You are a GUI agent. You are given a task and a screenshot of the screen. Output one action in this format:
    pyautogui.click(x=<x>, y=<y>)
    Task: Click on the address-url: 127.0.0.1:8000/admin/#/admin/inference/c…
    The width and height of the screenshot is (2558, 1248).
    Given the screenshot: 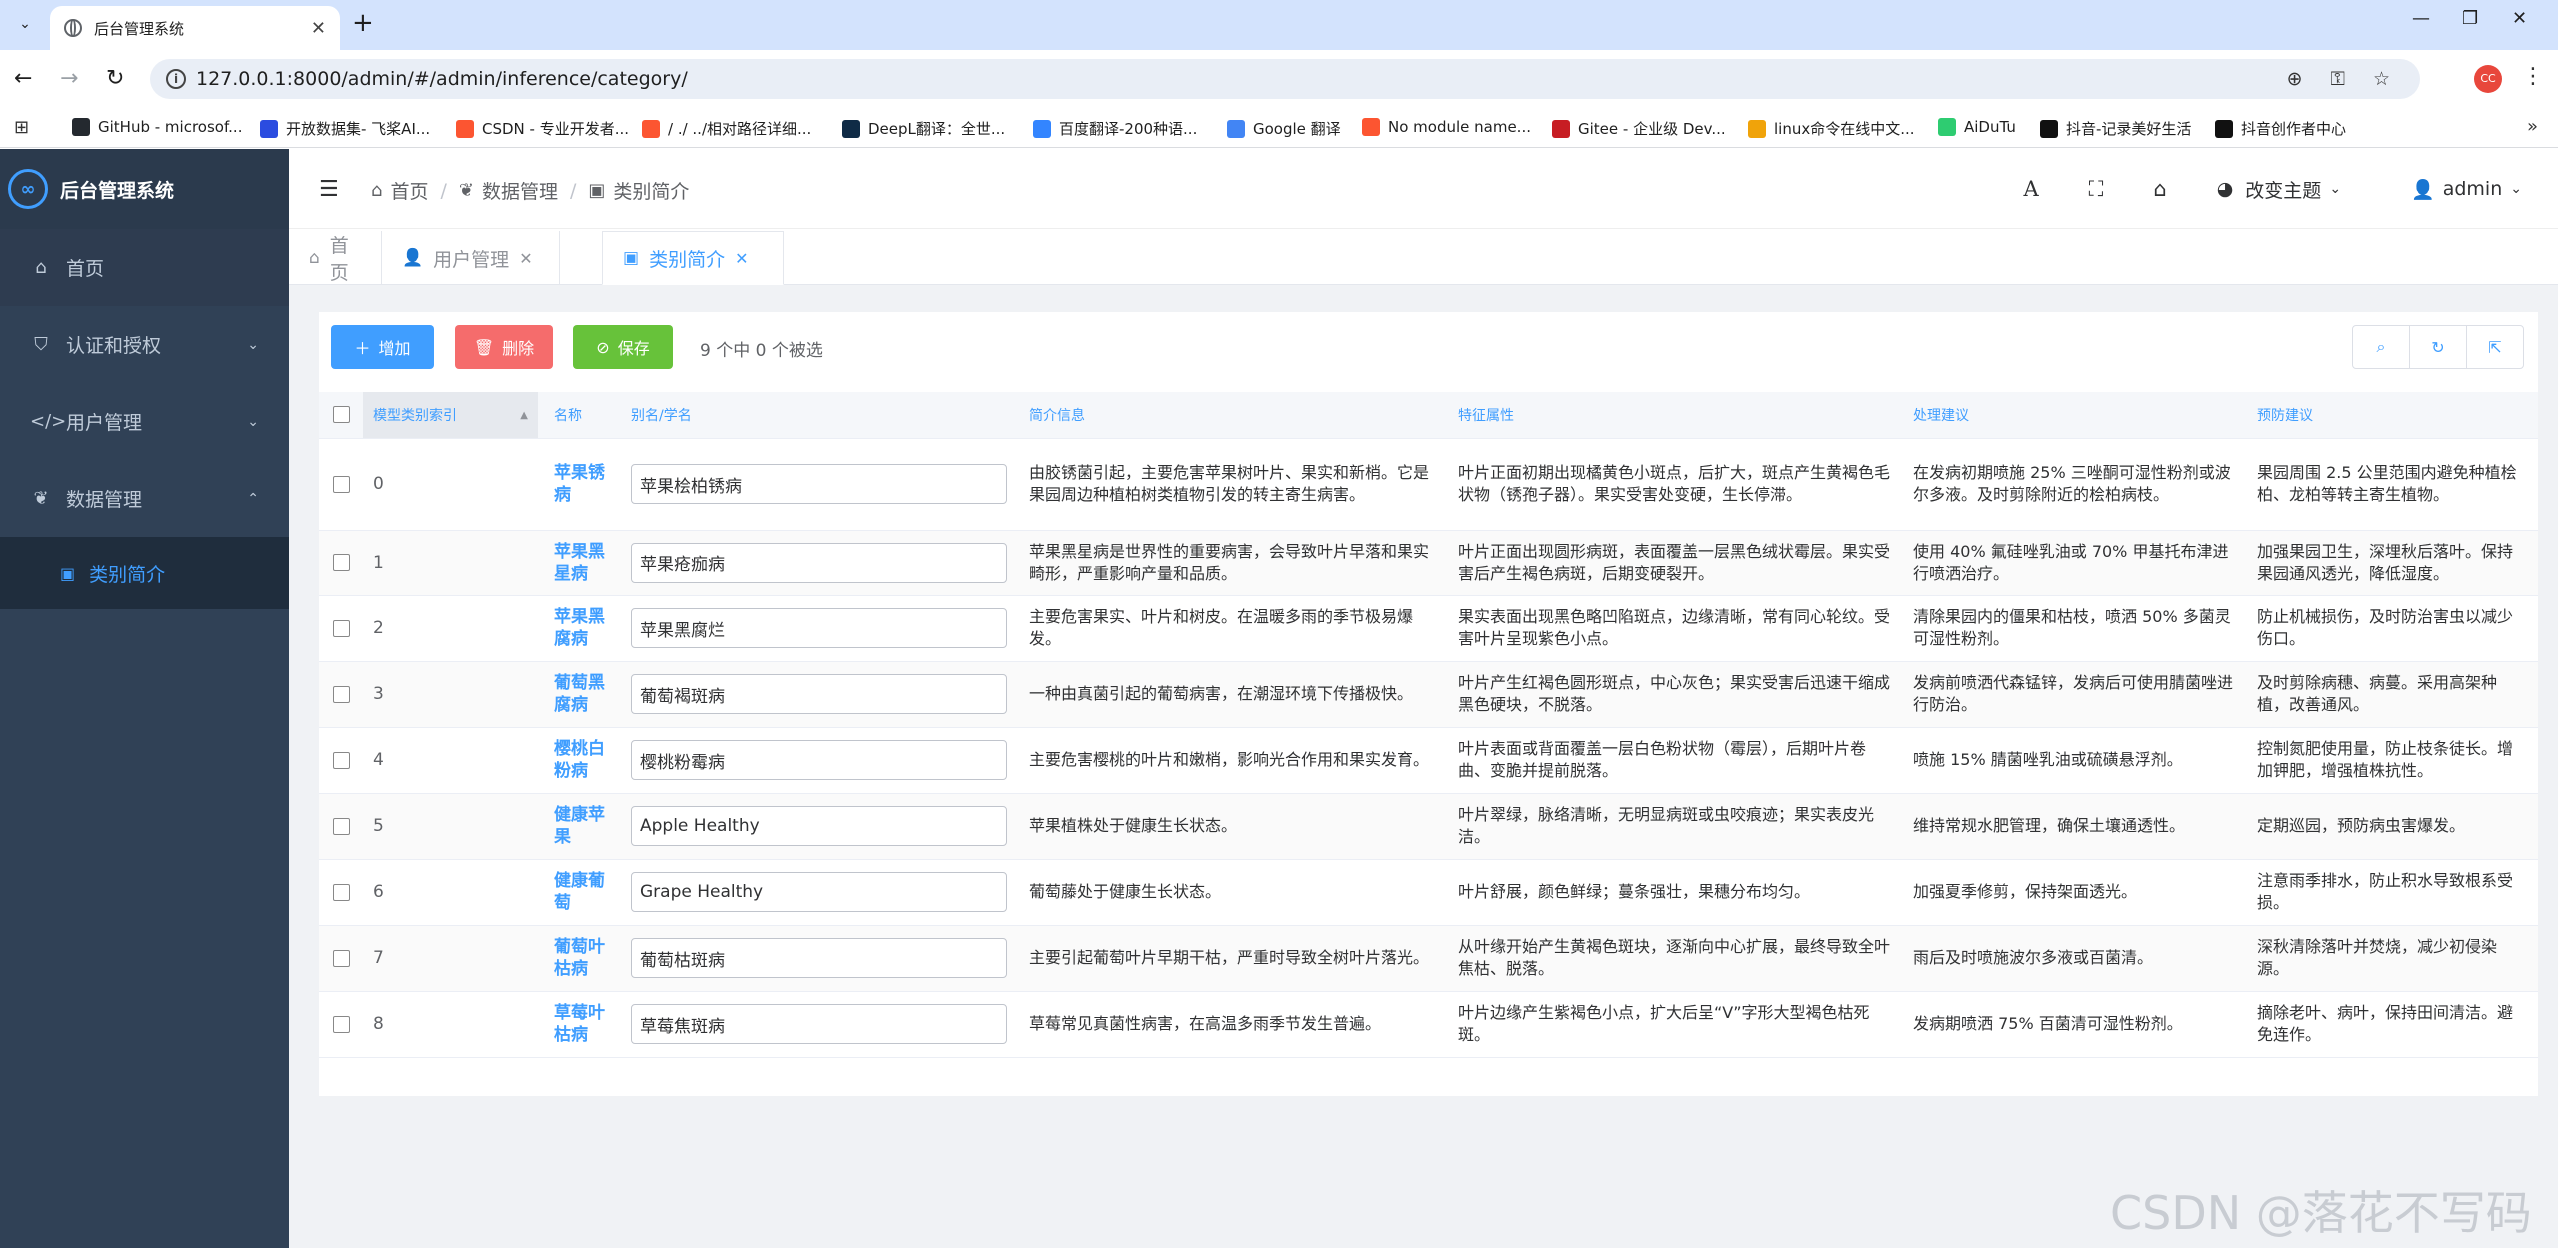 What is the action you would take?
    pyautogui.click(x=442, y=79)
    